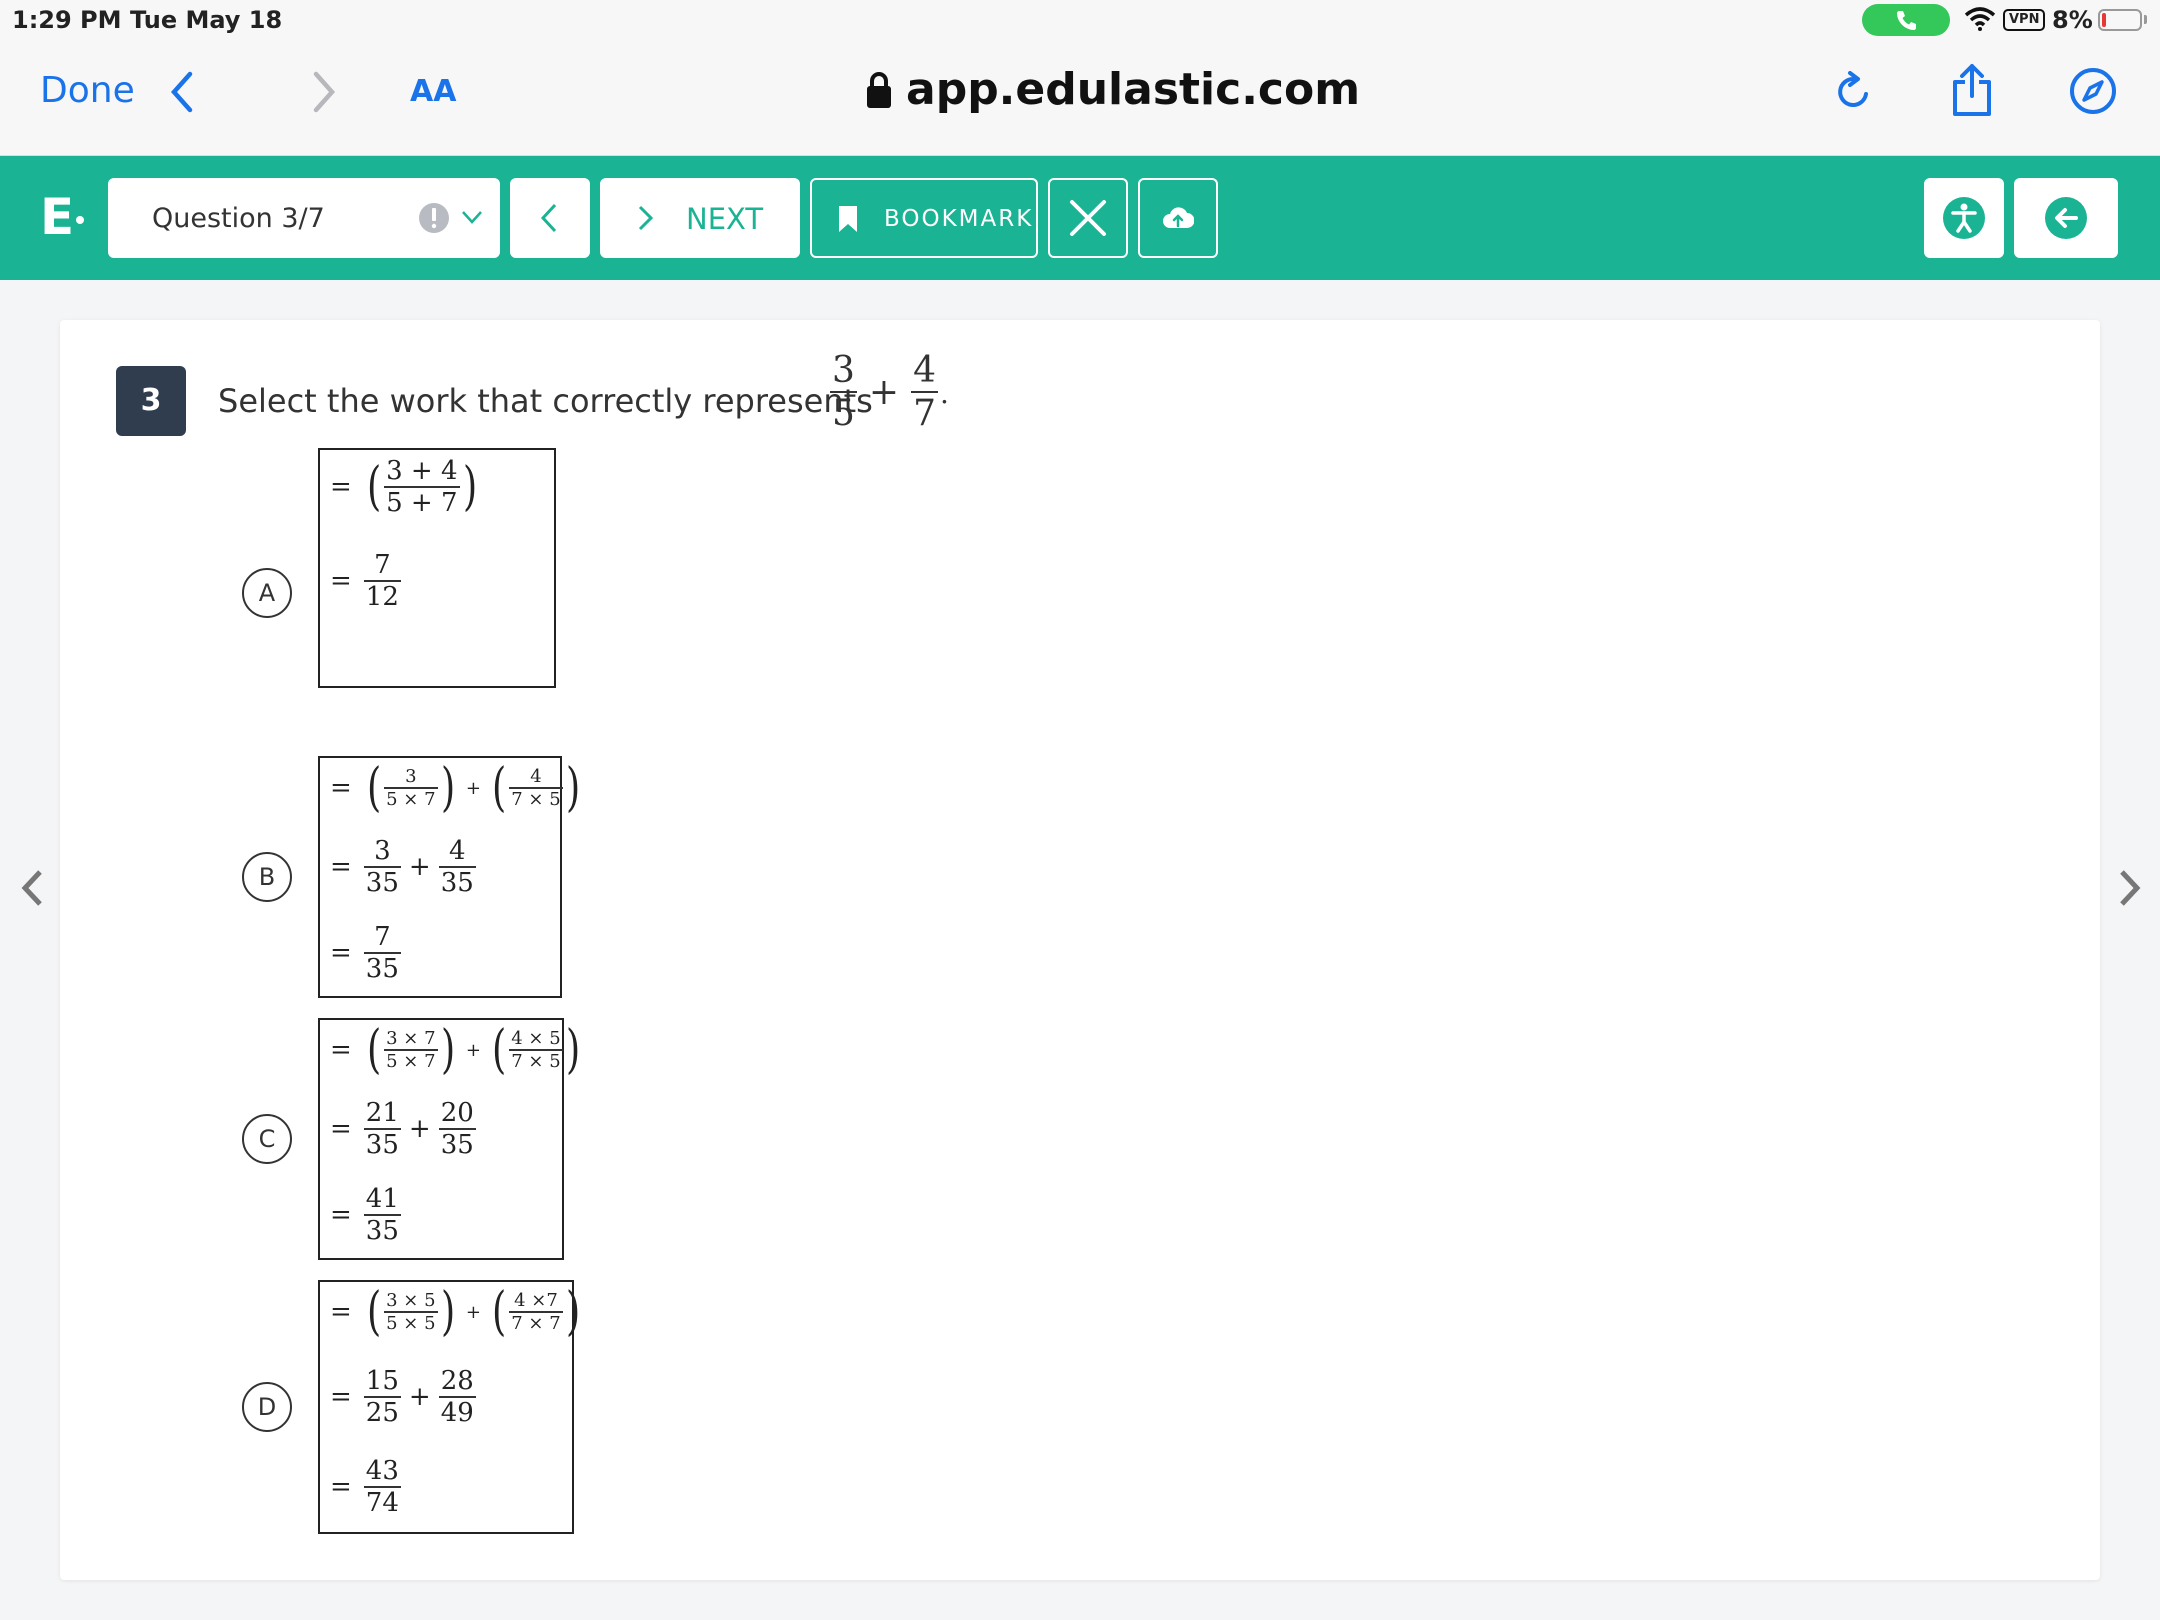 The height and width of the screenshot is (1620, 2160). Describe the element at coordinates (924, 392) in the screenshot. I see `expression-fraction-b: 4 7` at that location.